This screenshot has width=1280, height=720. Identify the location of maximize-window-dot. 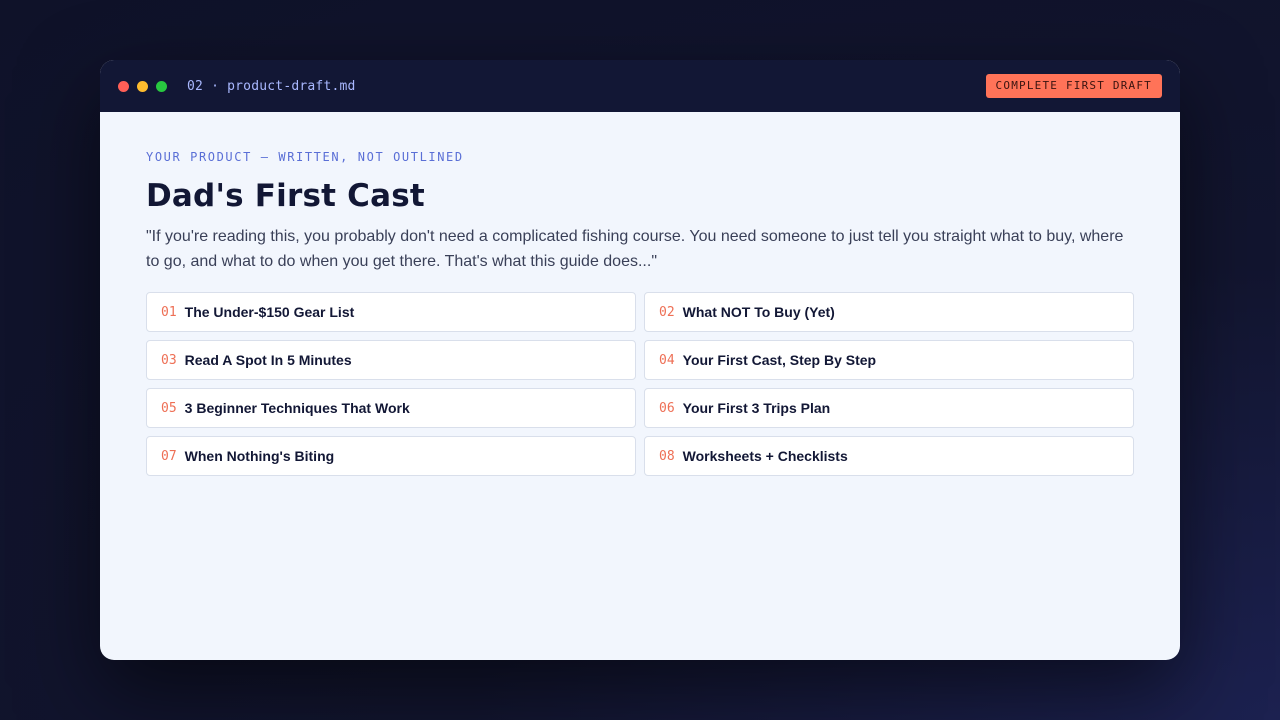
(161, 86).